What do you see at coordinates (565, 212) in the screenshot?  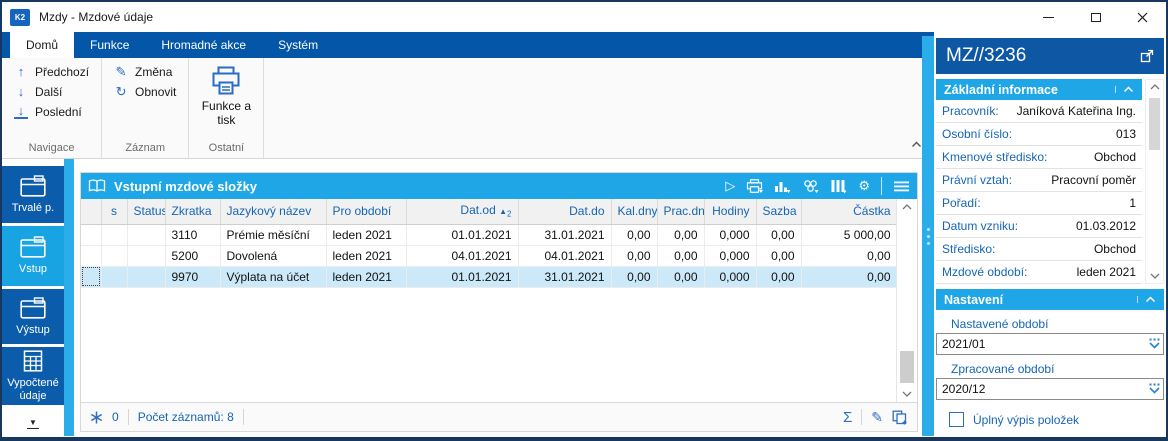 I see `column-header-dat-do: Dat.do` at bounding box center [565, 212].